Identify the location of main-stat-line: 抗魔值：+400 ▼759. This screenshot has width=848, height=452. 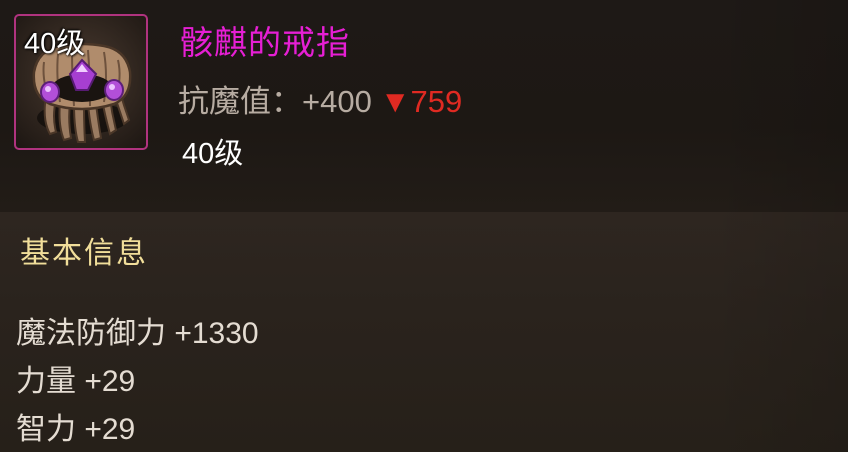
(320, 98).